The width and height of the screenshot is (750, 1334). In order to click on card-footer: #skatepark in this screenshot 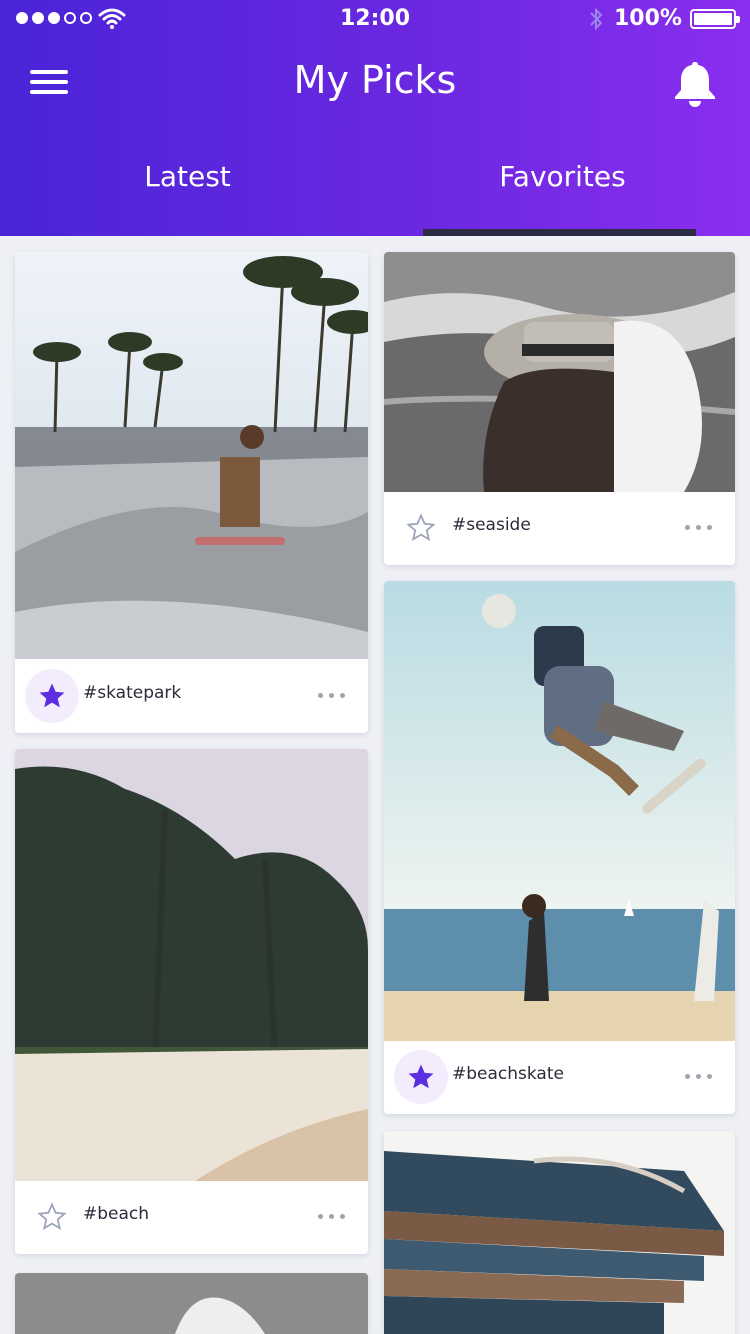, I will do `click(191, 696)`.